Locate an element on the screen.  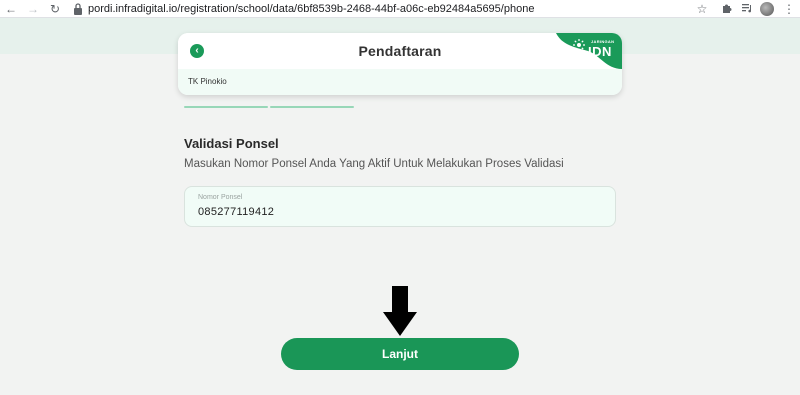
arrow-down-icon is located at coordinates (400, 324).